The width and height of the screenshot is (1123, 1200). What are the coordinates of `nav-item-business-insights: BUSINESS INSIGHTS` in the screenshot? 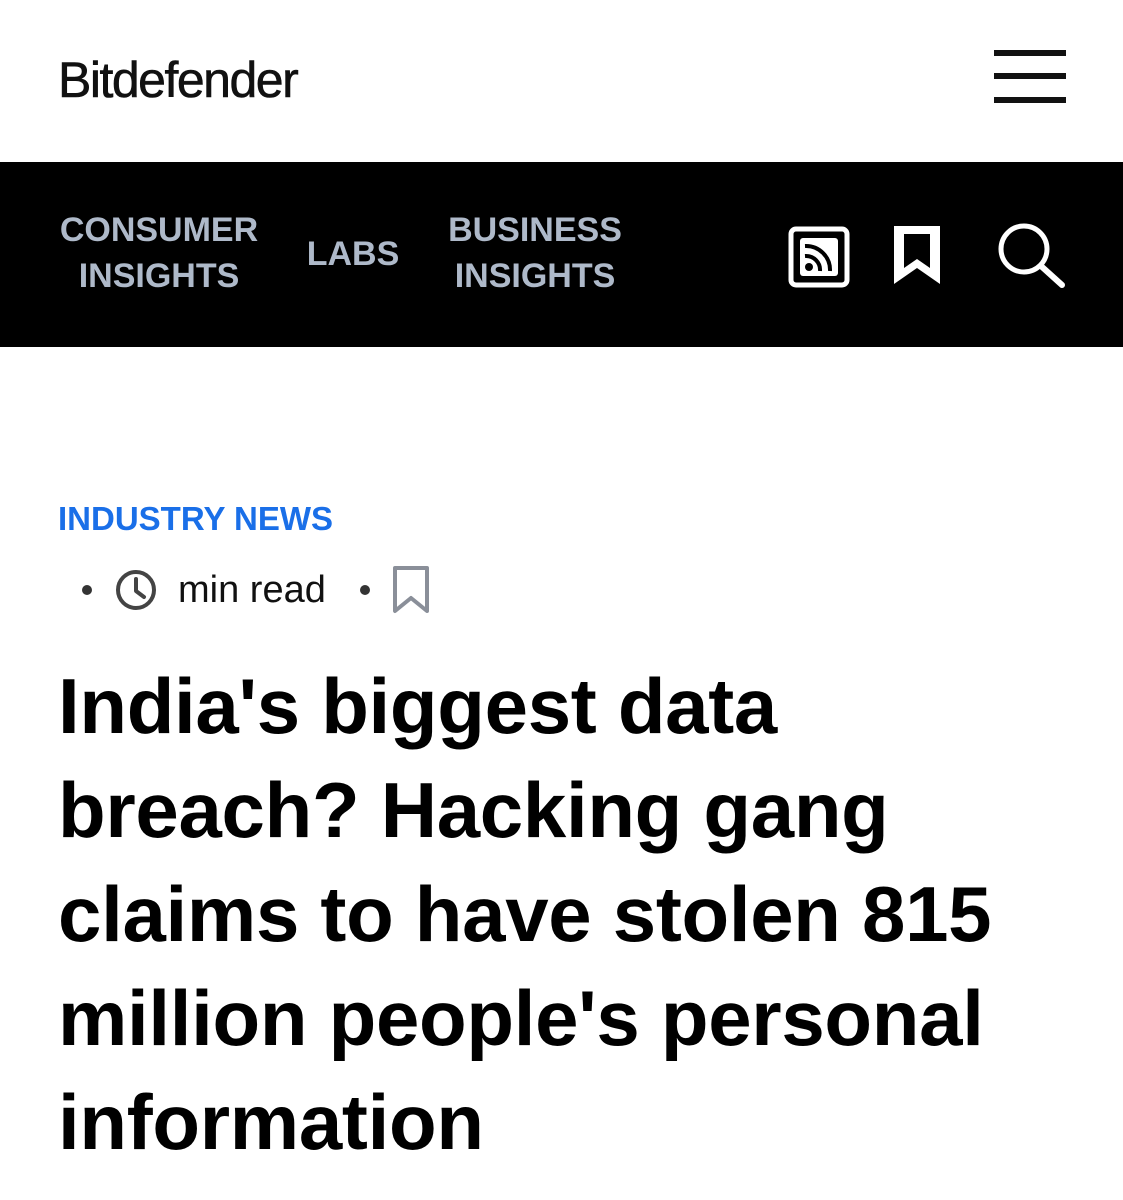 It's located at (535, 253).